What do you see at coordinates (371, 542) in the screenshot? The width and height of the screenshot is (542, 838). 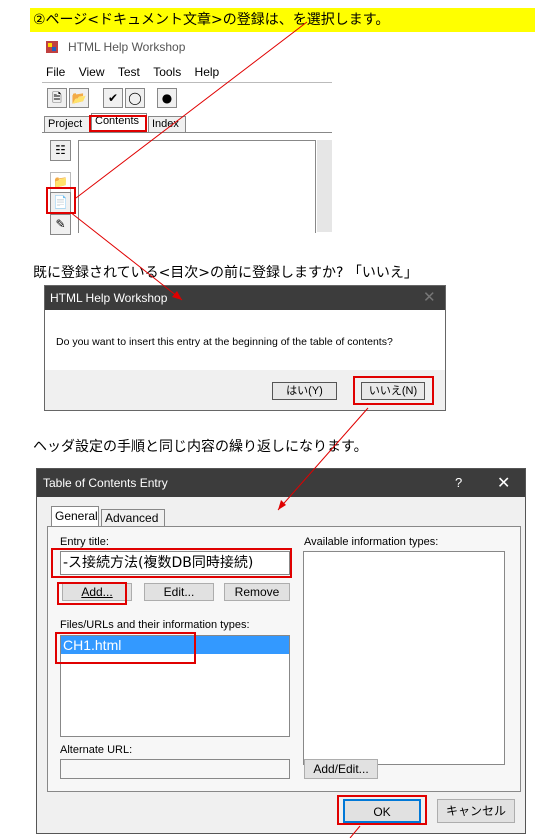 I see `available-types-label: Available information types:` at bounding box center [371, 542].